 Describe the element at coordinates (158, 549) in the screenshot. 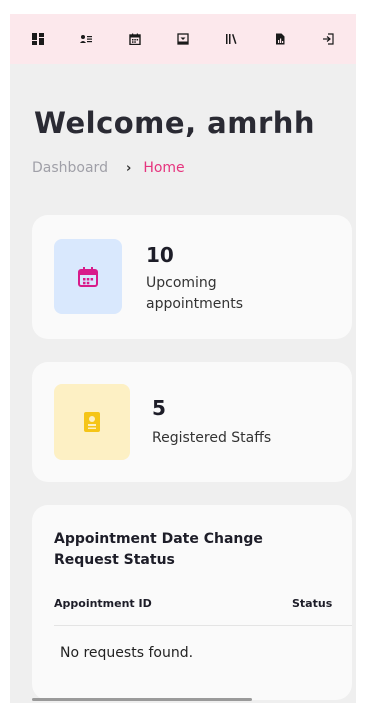

I see `request-status-title: Appointment Date Change Request Status` at that location.